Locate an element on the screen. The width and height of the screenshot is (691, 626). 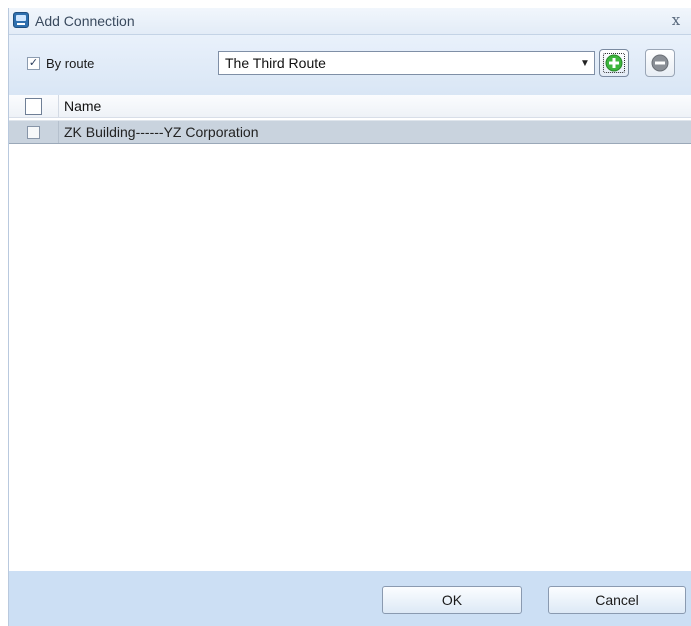
remove-route-button is located at coordinates (660, 63).